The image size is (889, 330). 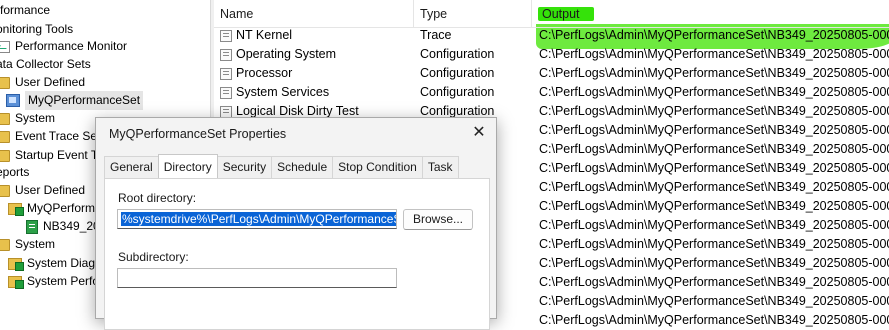 What do you see at coordinates (198, 134) in the screenshot?
I see `dialog-title: MyQPerformanceSet Properties` at bounding box center [198, 134].